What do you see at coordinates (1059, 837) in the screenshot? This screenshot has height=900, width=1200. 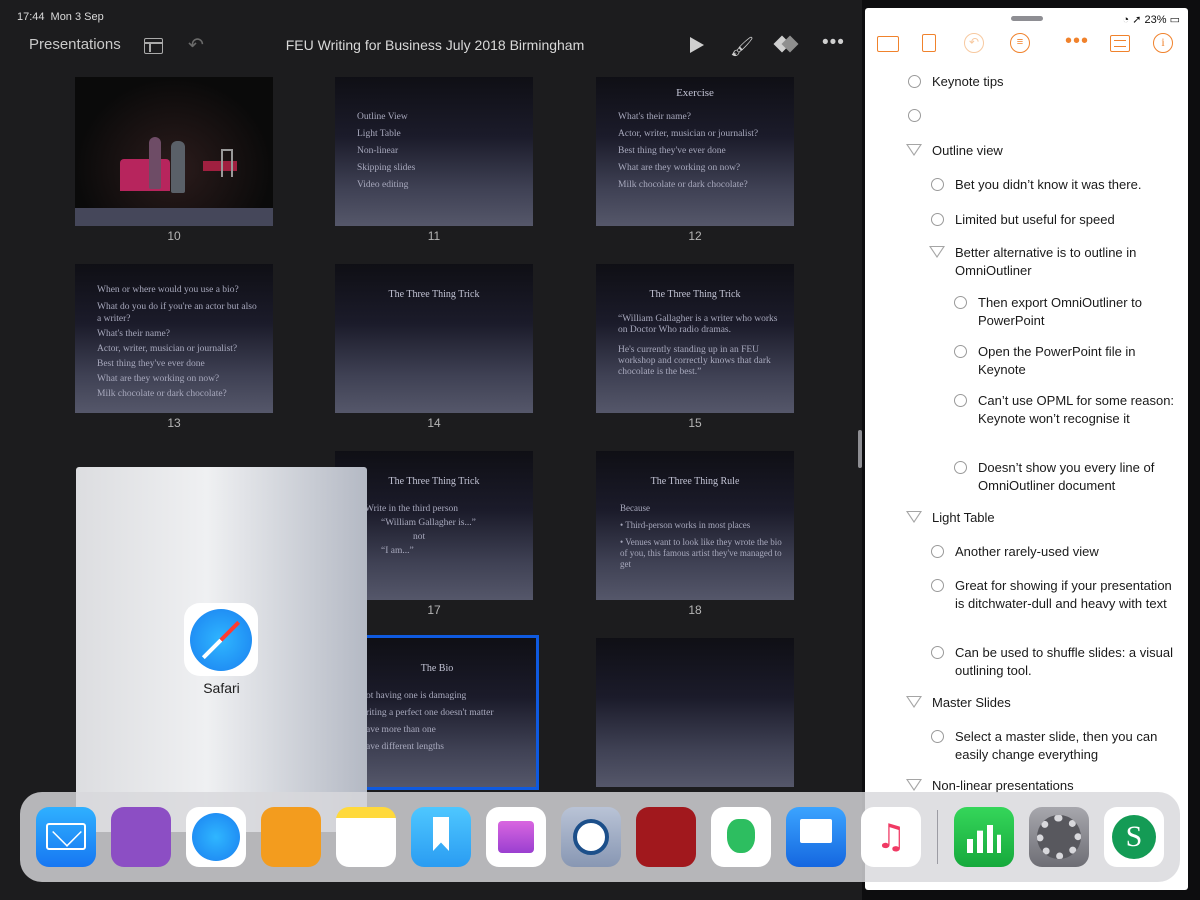 I see `settings-app-icon` at bounding box center [1059, 837].